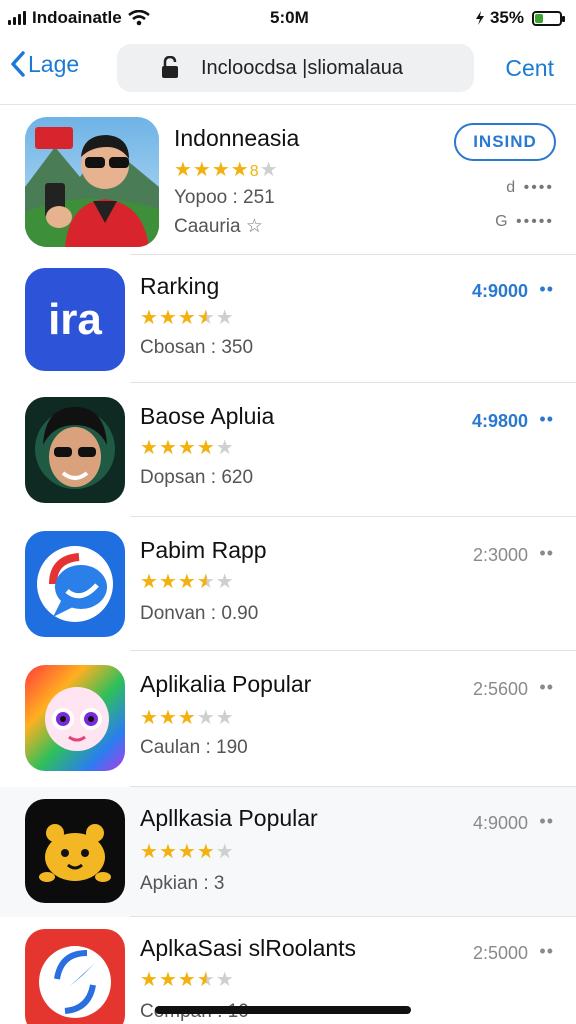 The width and height of the screenshot is (576, 1024). I want to click on search-text: Incloocdsa |sliomalaua, so click(302, 67).